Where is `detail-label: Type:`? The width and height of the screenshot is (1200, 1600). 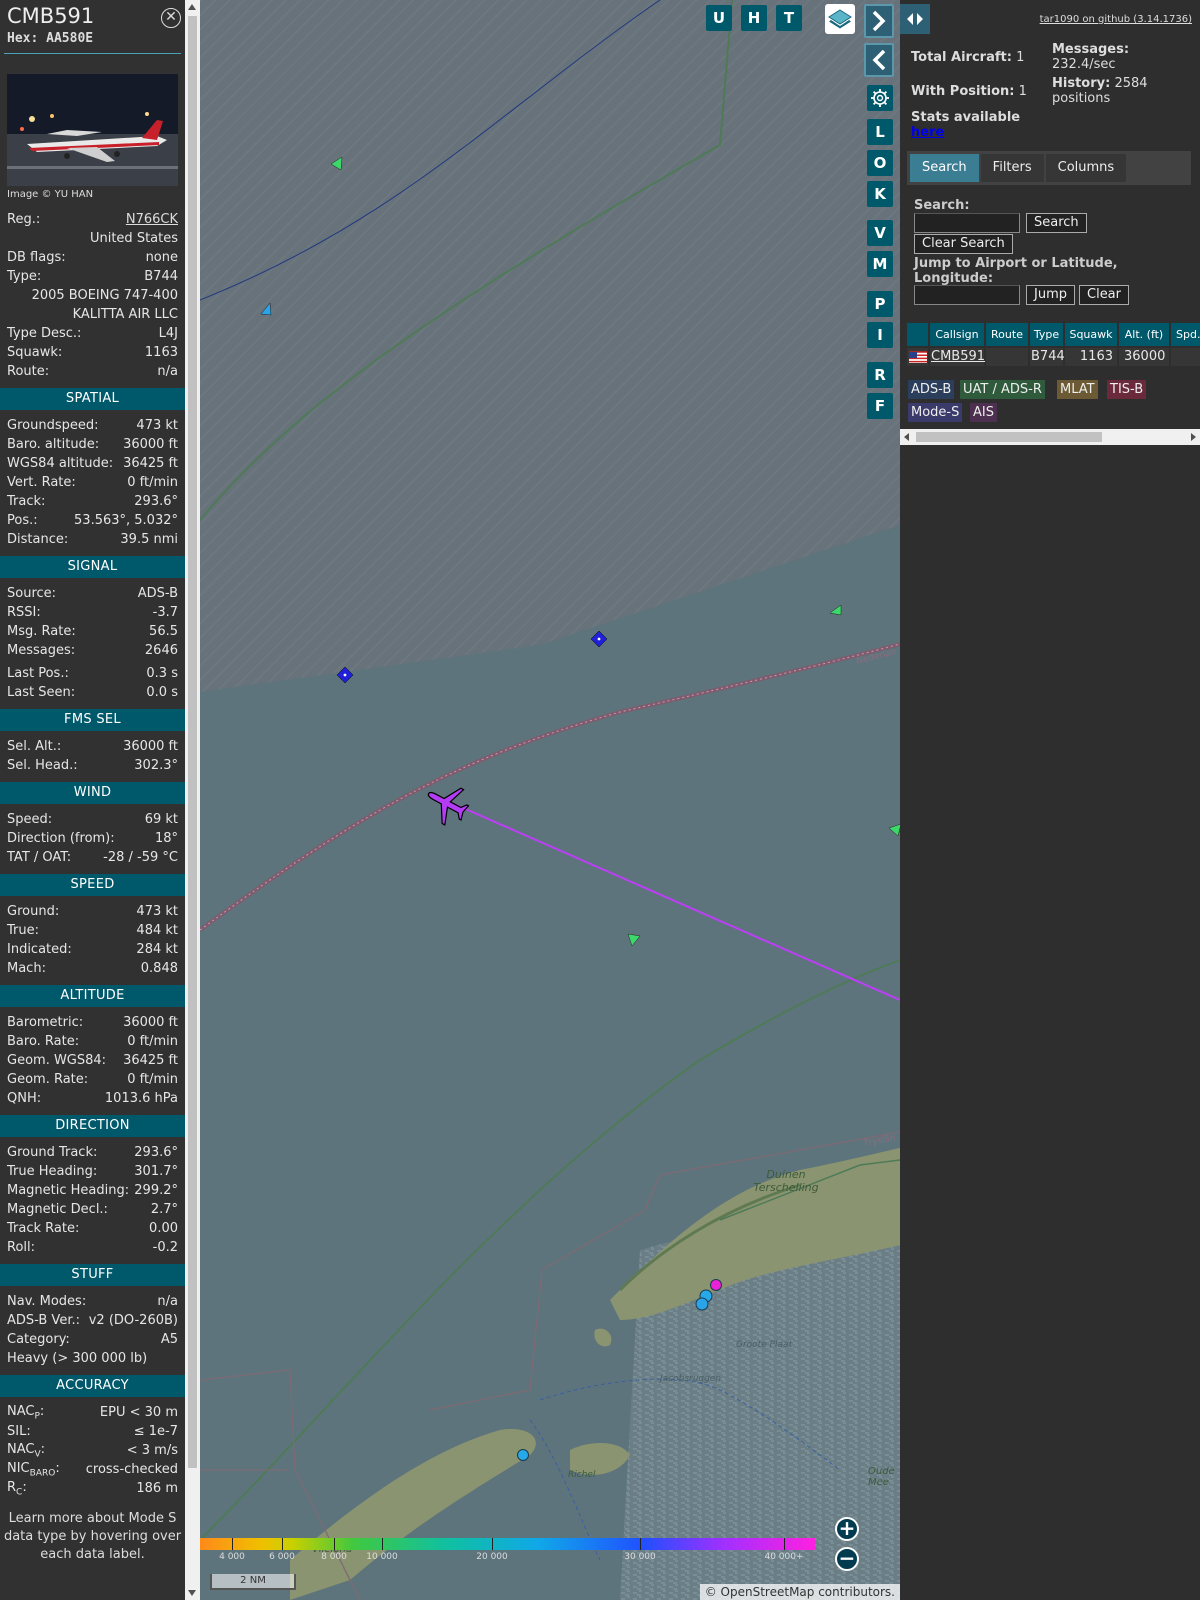 detail-label: Type: is located at coordinates (24, 276).